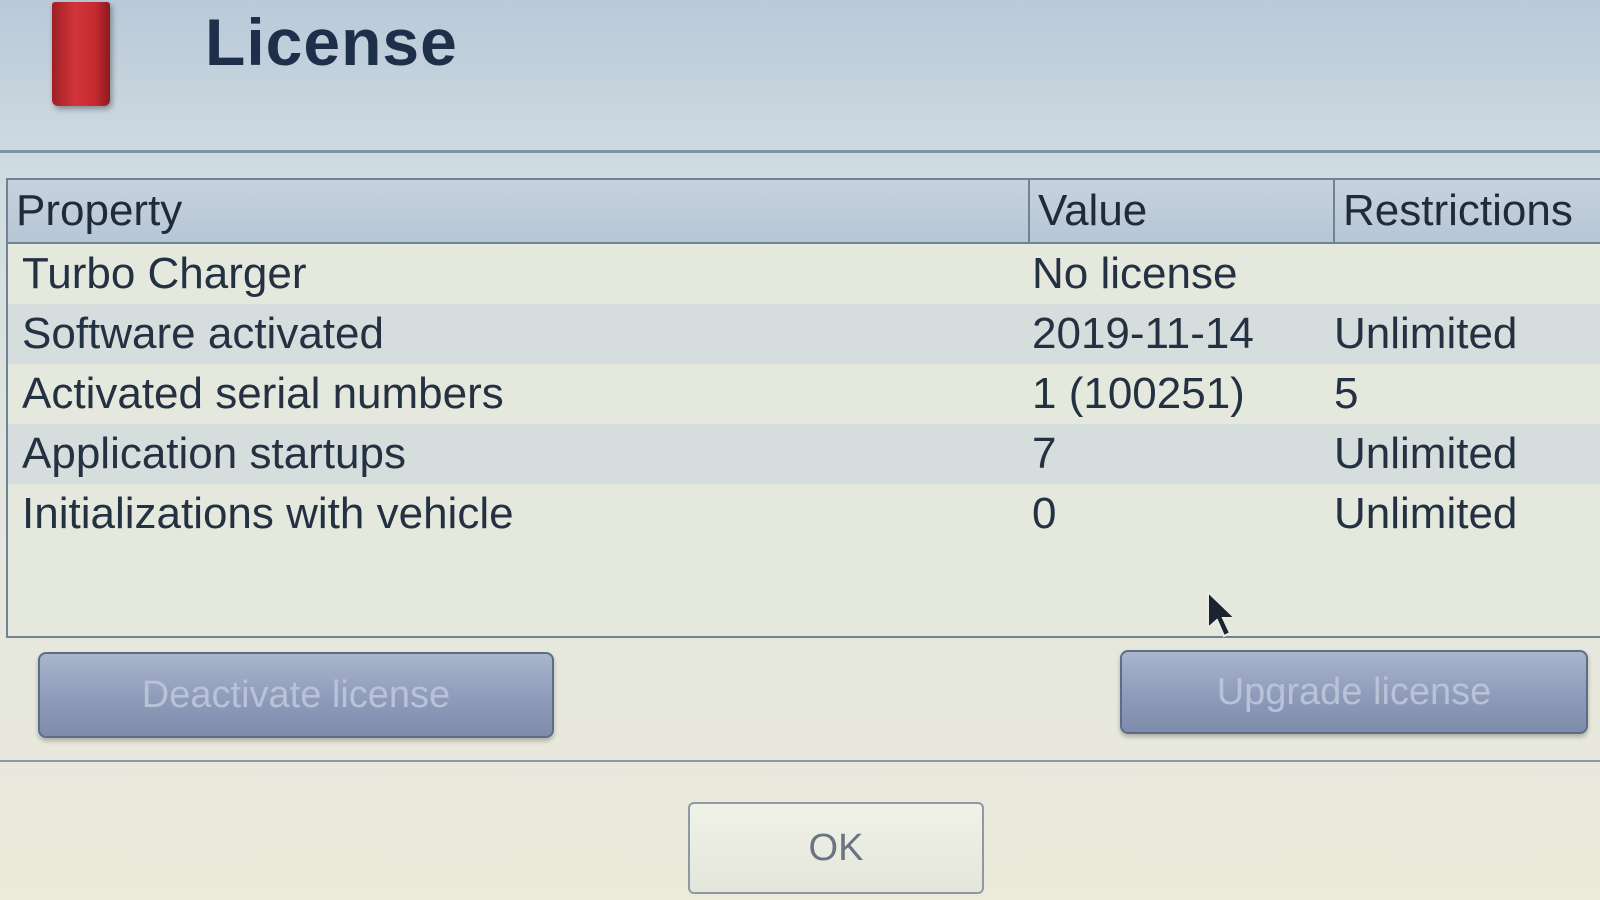 Image resolution: width=1600 pixels, height=900 pixels. What do you see at coordinates (331, 42) in the screenshot?
I see `dialog-title: License` at bounding box center [331, 42].